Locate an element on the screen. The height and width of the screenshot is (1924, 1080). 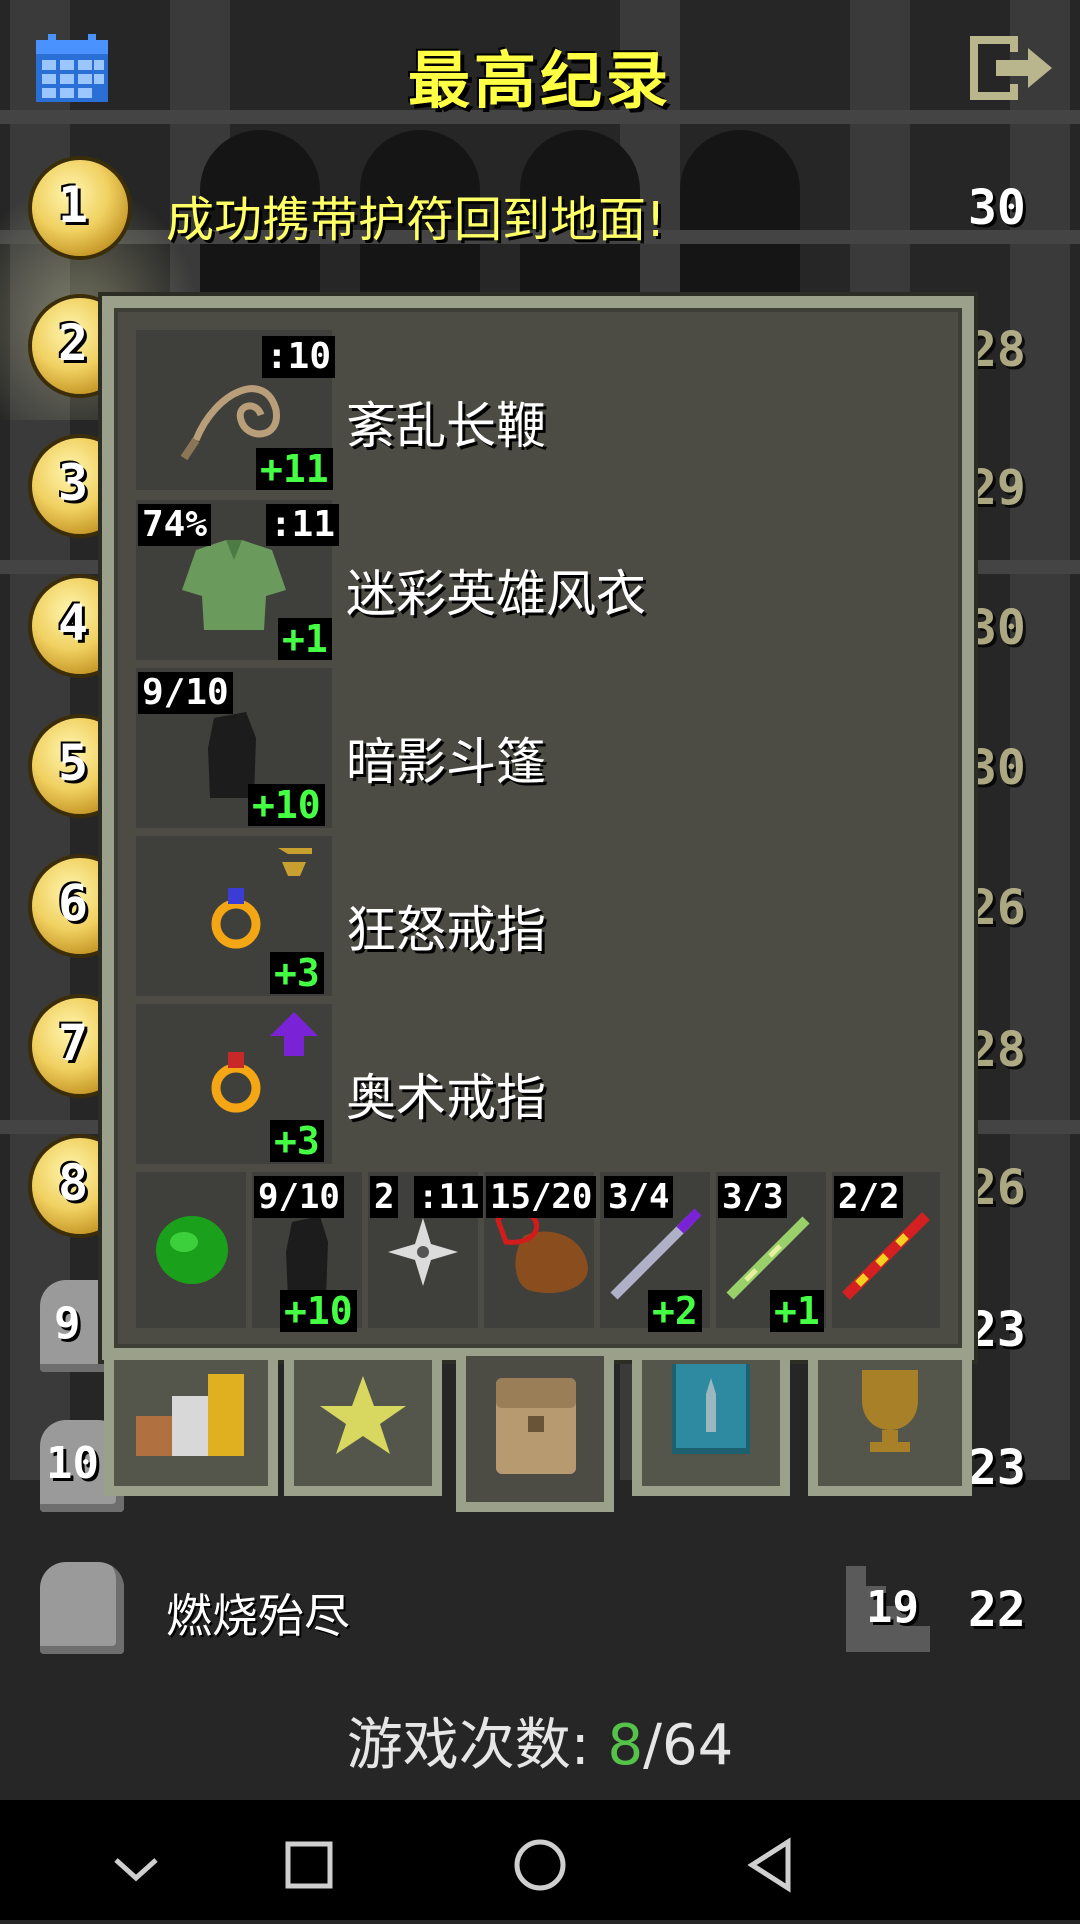
trophy-icon is located at coordinates (890, 1411).